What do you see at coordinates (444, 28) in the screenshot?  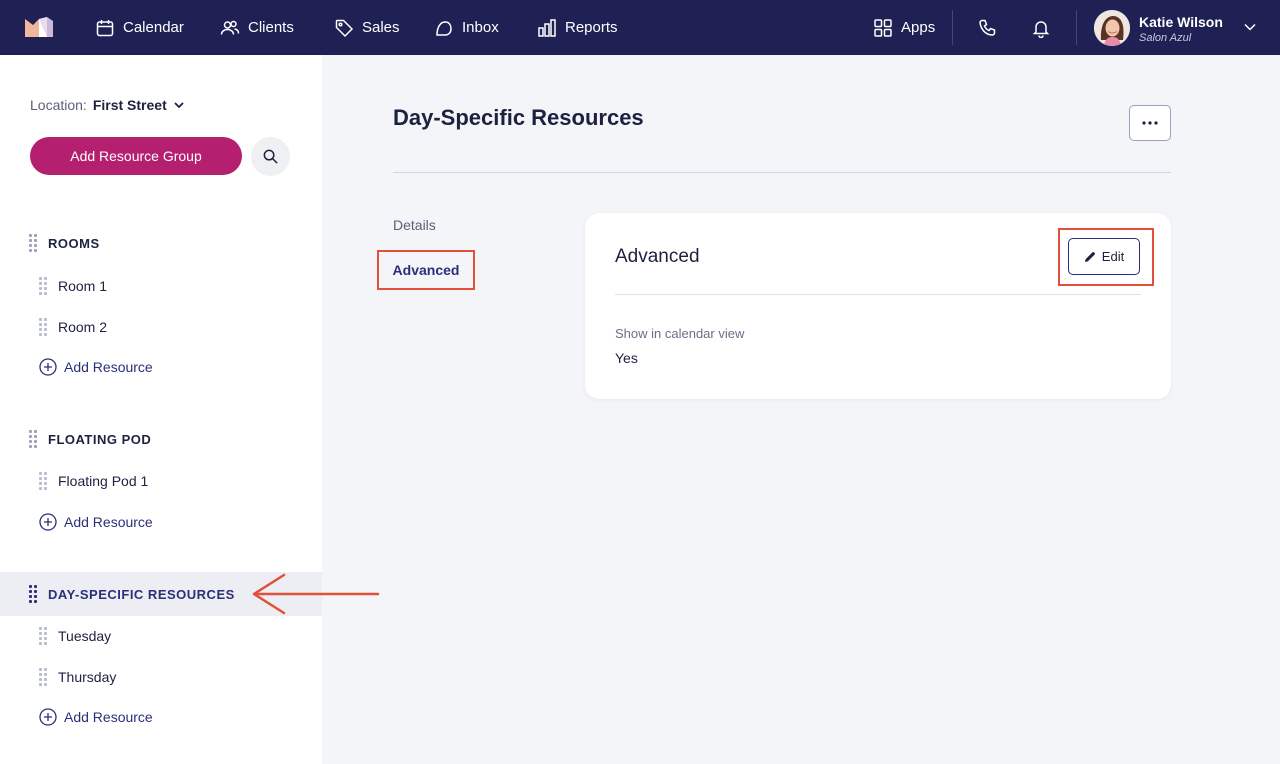 I see `inbox-icon` at bounding box center [444, 28].